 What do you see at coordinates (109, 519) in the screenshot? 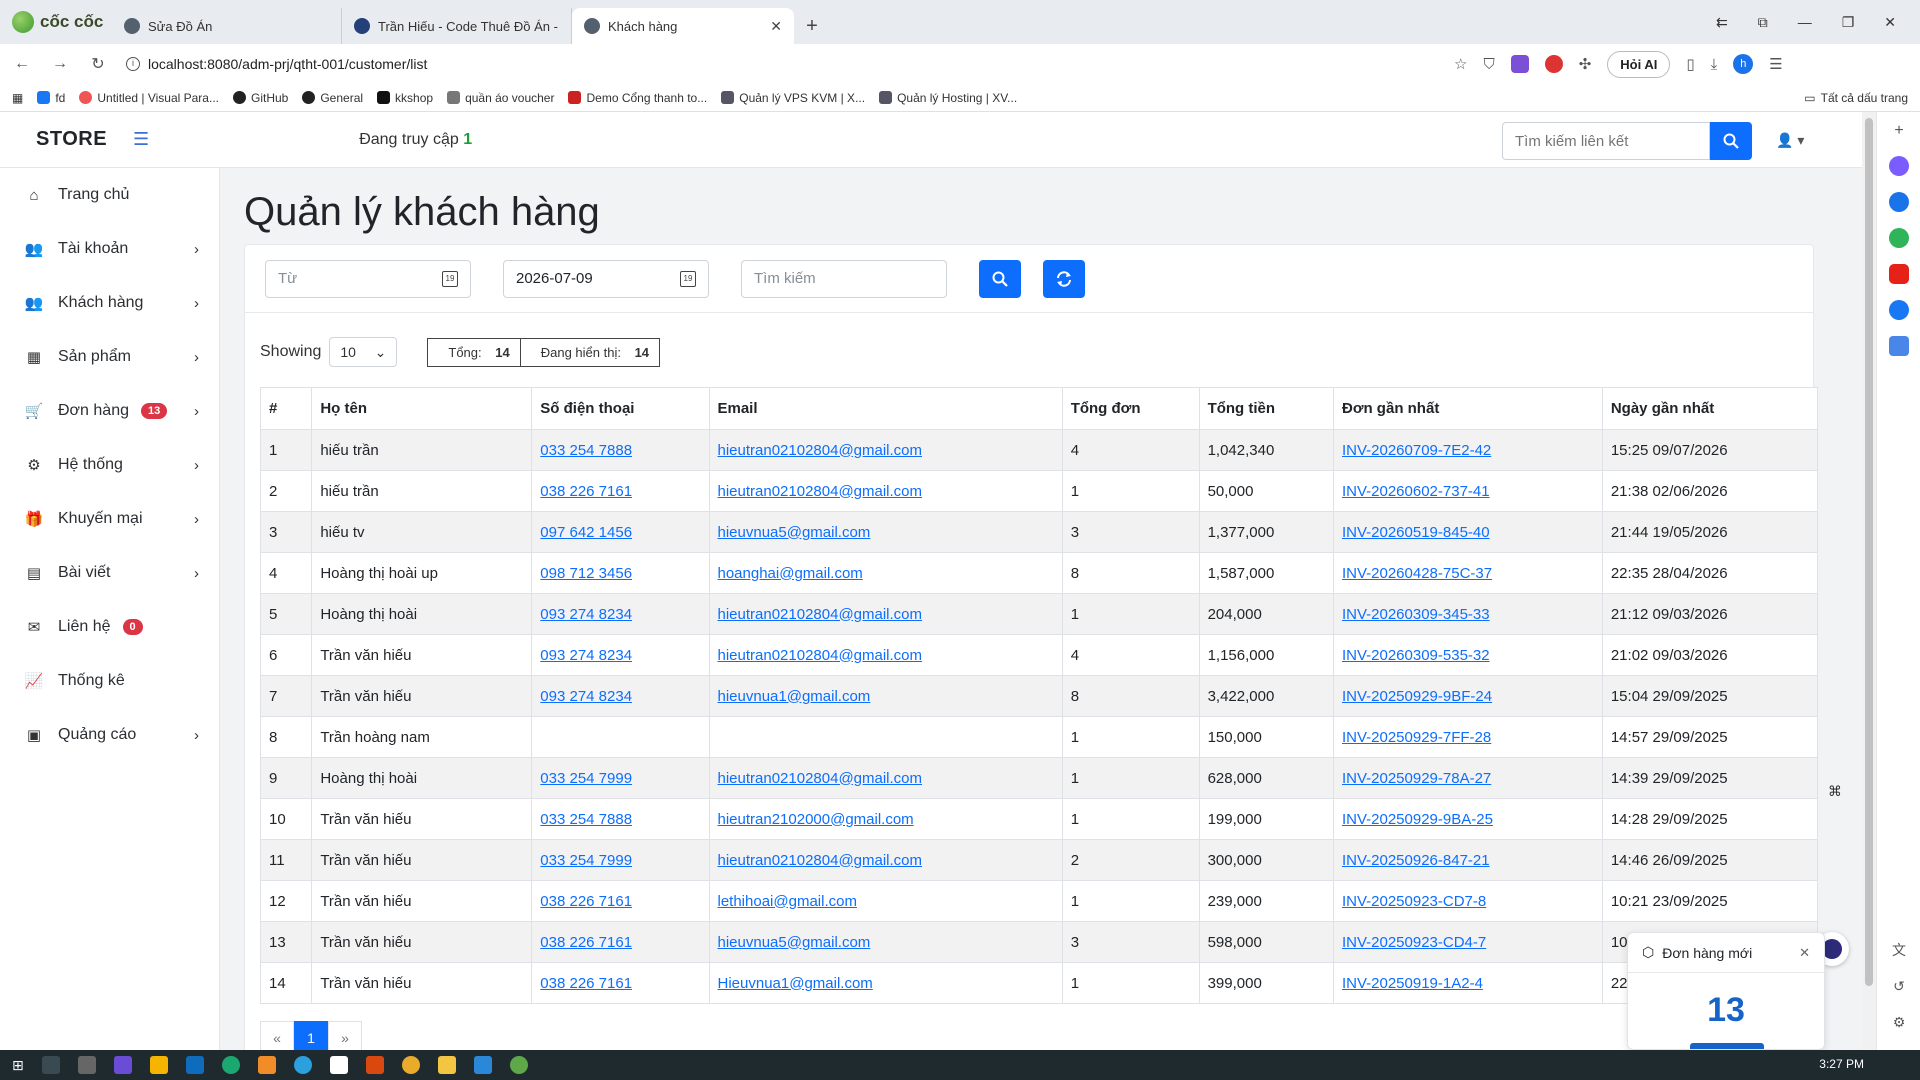
I see `sidebar-item-promotions: 🎁 Khuyến mại ›` at bounding box center [109, 519].